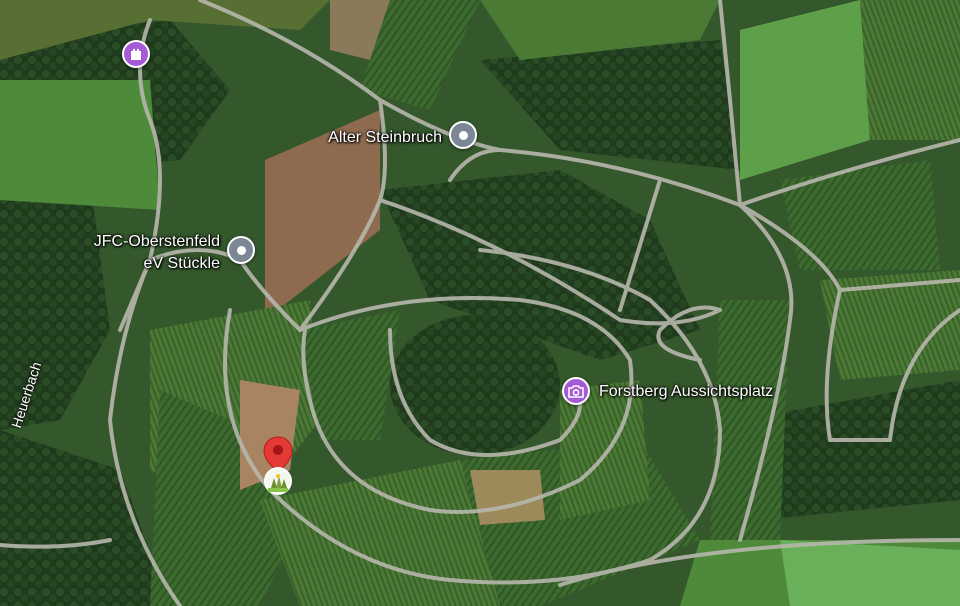 The height and width of the screenshot is (606, 960). Describe the element at coordinates (686, 391) in the screenshot. I see `poi-label: Forstberg Aussichtsplatz` at that location.